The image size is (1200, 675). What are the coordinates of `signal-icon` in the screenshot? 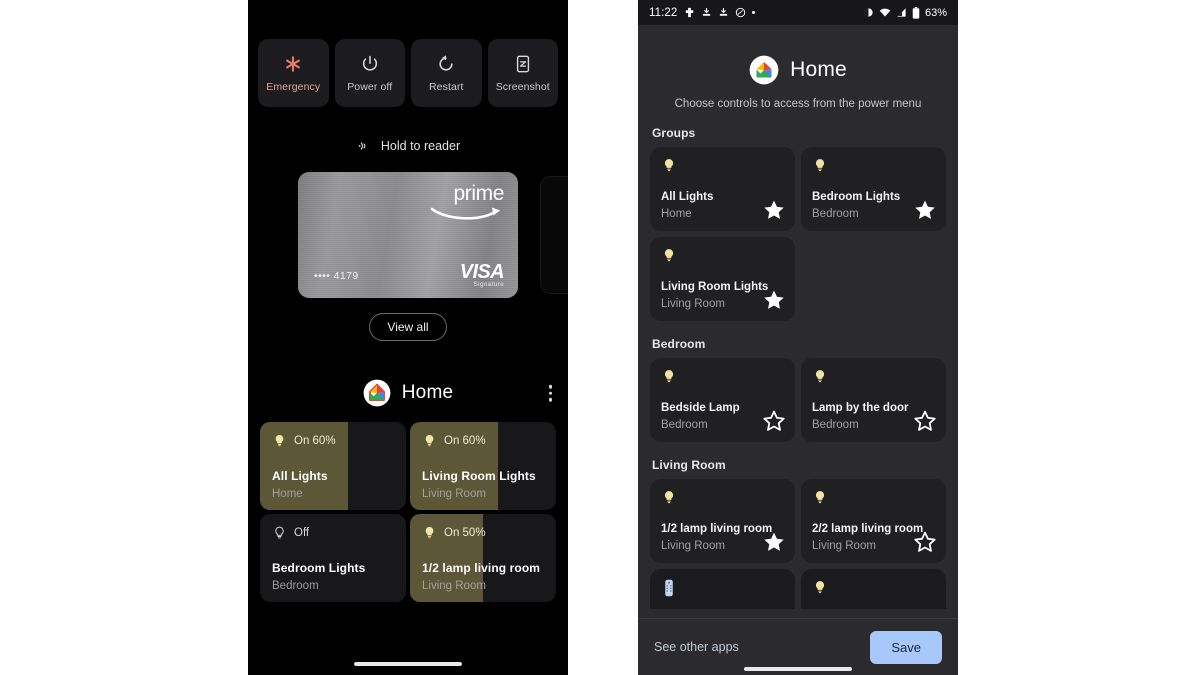 It's located at (901, 12).